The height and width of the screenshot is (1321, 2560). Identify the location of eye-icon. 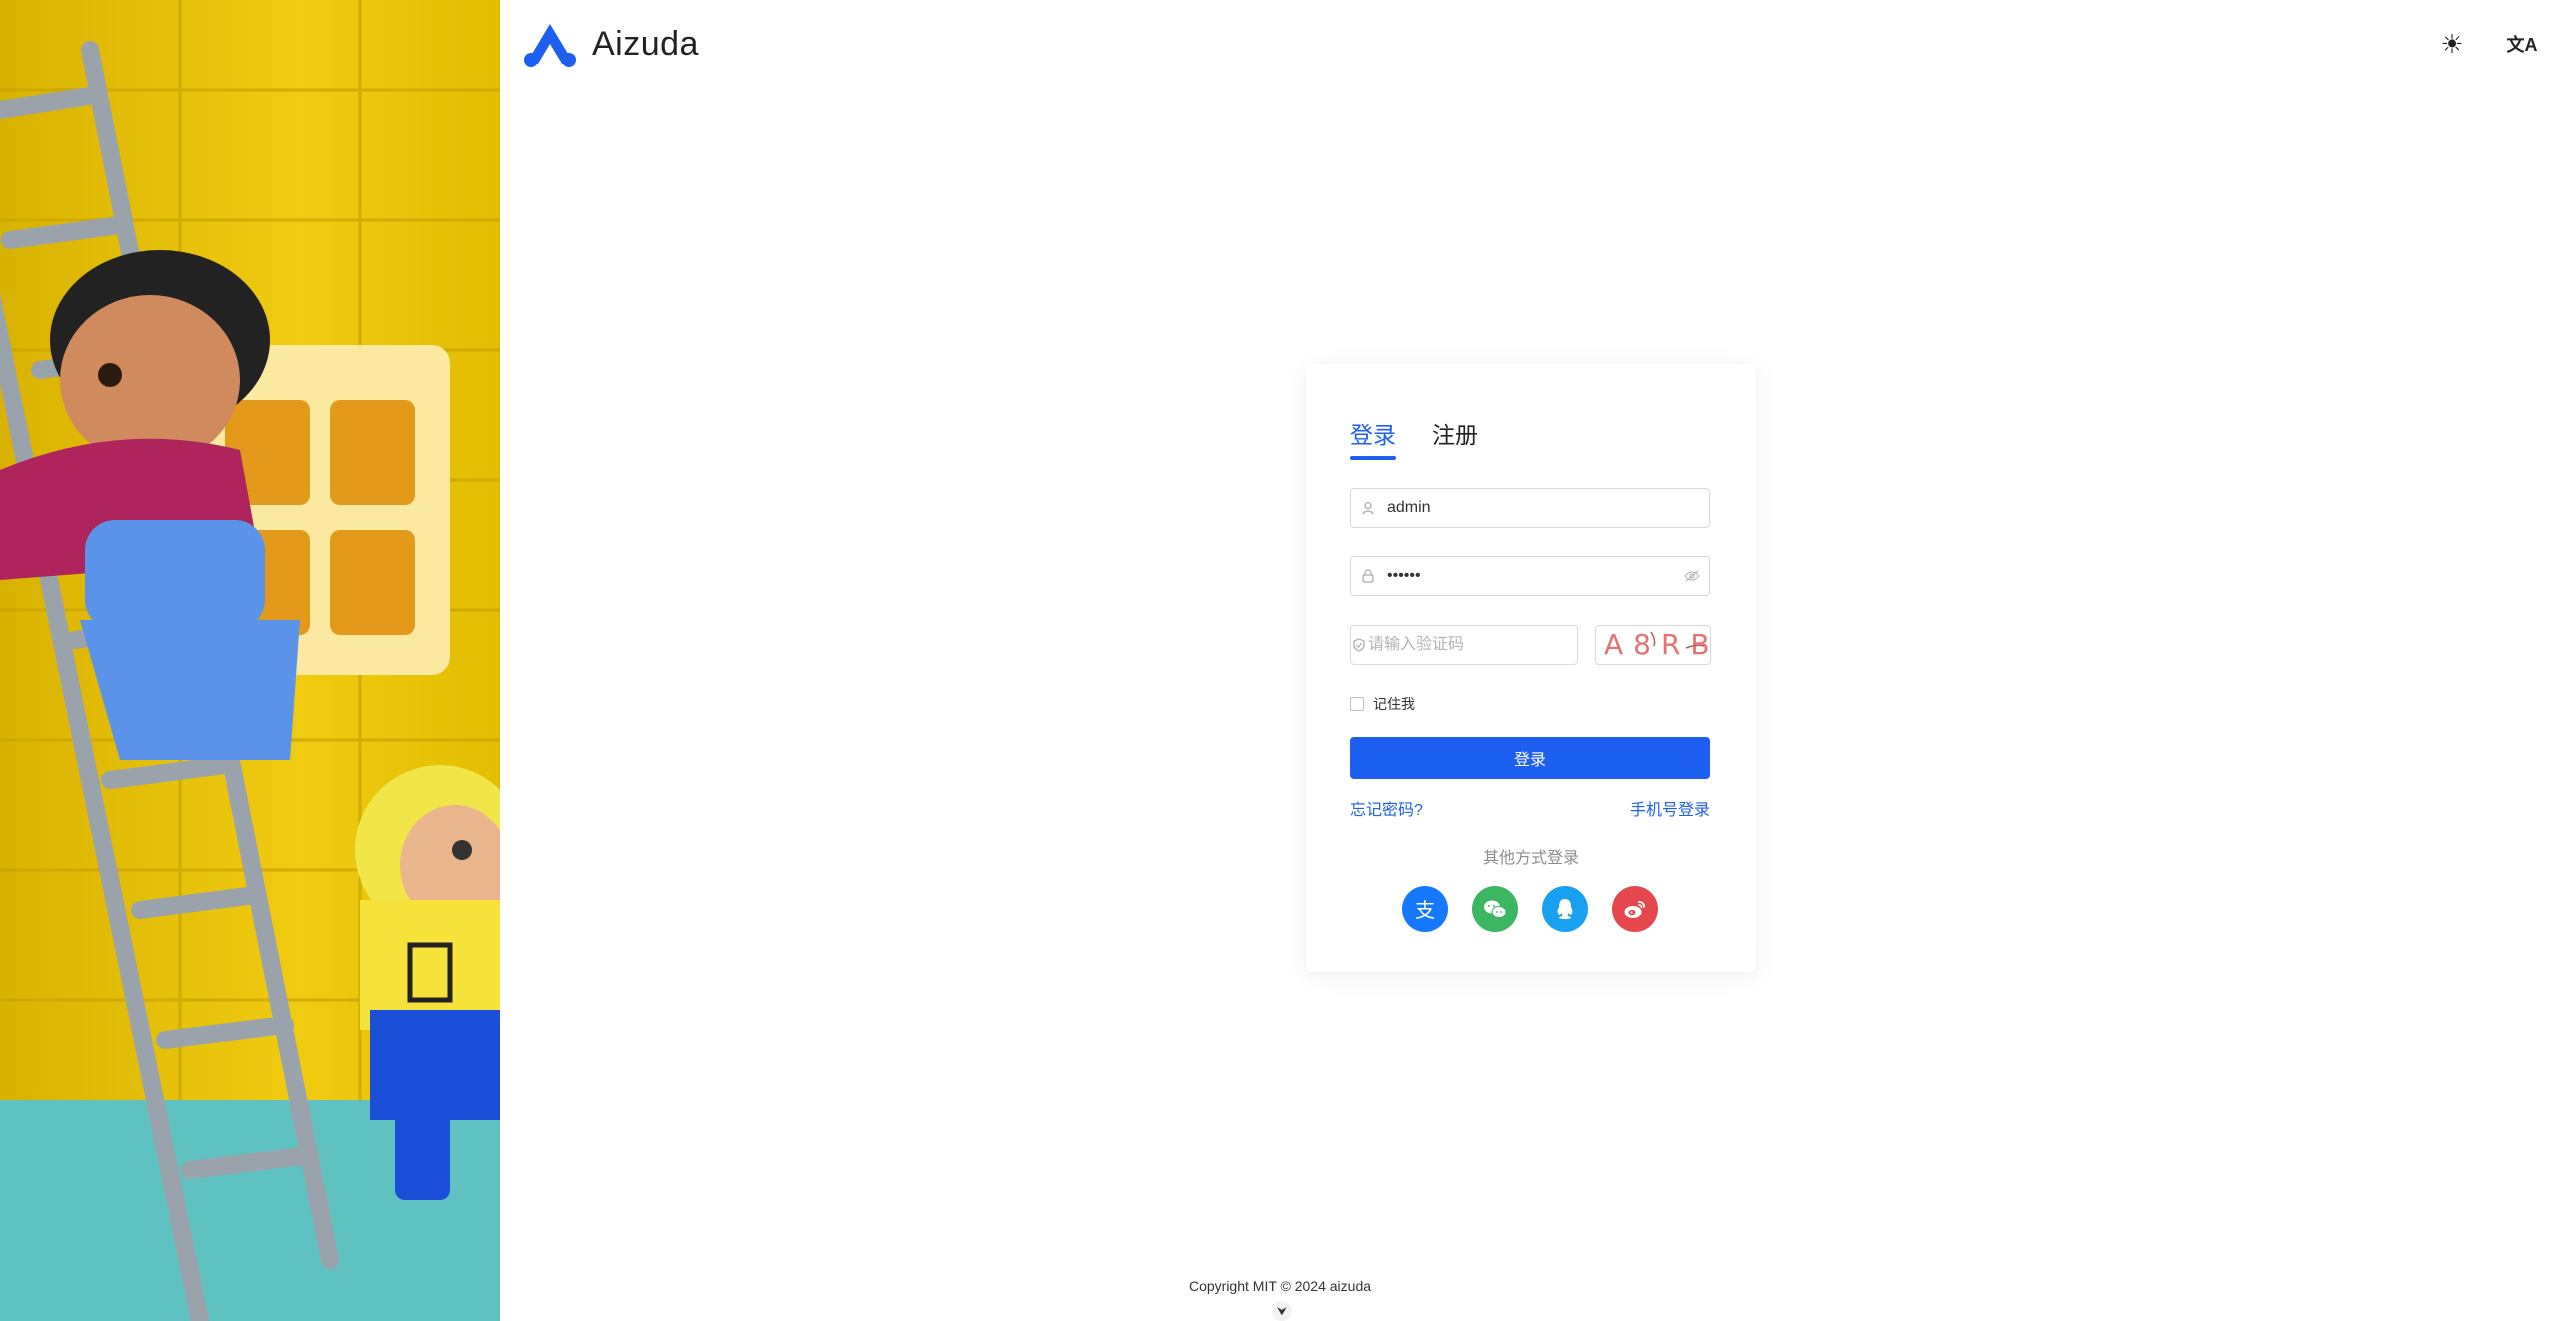
(1692, 576).